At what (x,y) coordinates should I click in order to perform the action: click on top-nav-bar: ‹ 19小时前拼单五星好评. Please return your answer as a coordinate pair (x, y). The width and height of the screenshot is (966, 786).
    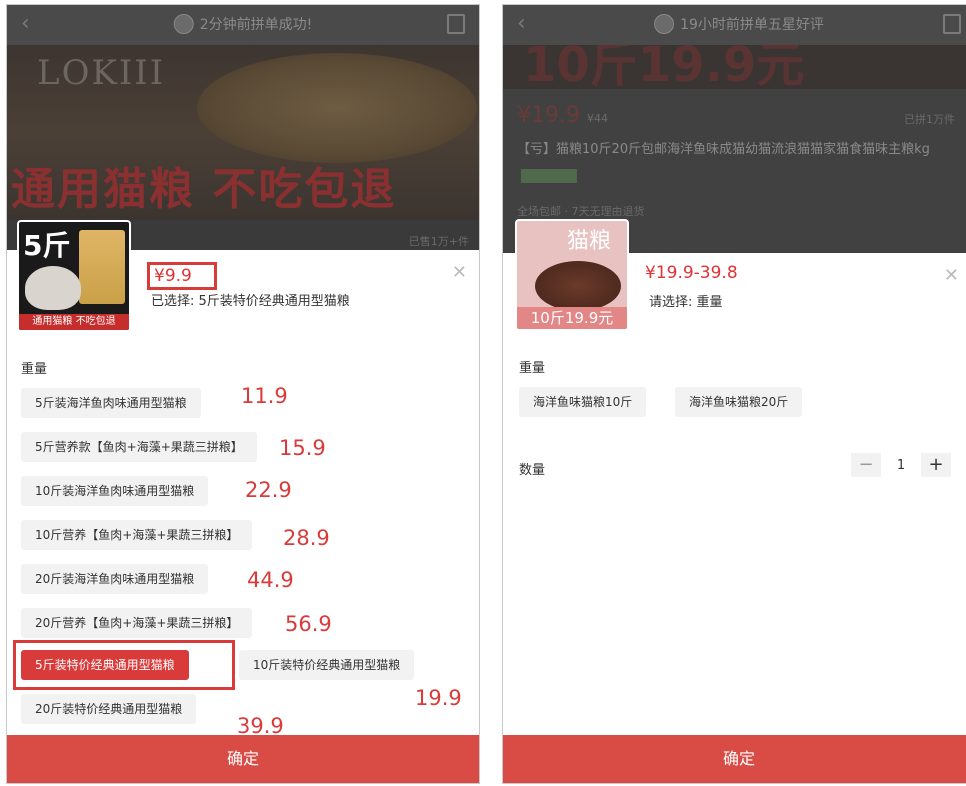
    Looking at the image, I should click on (734, 25).